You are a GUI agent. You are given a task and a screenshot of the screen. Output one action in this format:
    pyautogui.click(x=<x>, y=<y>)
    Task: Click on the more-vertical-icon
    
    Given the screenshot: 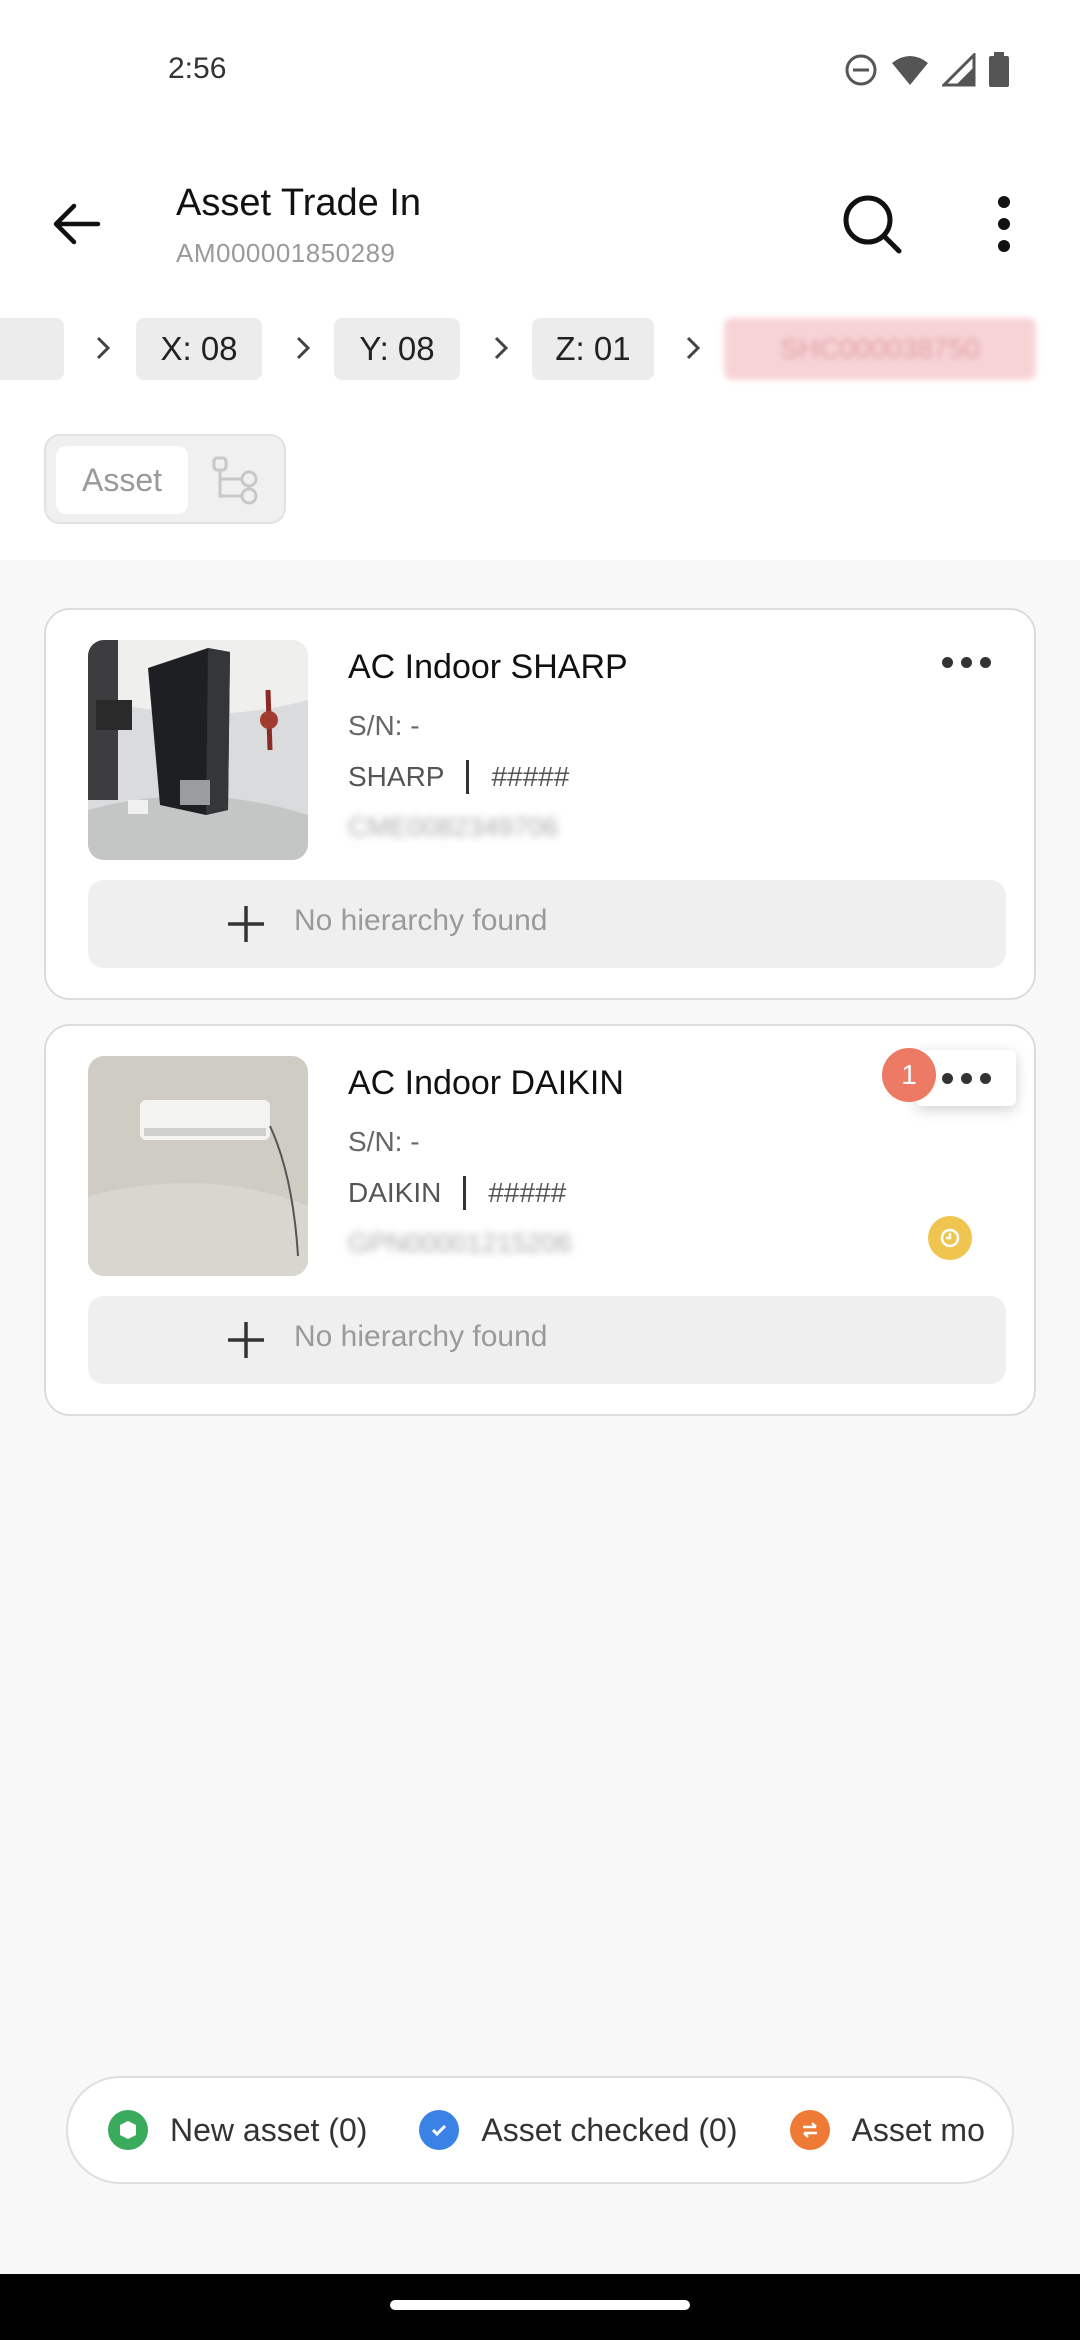 What is the action you would take?
    pyautogui.click(x=1004, y=224)
    